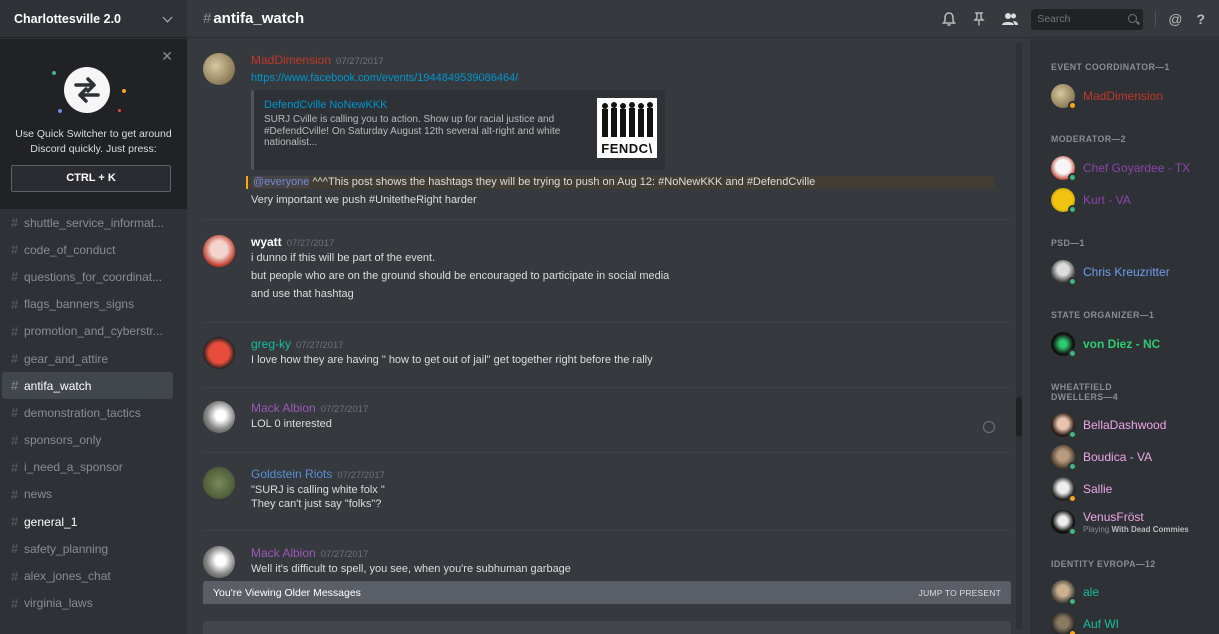 This screenshot has height=634, width=1219. I want to click on timestamp: 07/27/2017, so click(344, 554).